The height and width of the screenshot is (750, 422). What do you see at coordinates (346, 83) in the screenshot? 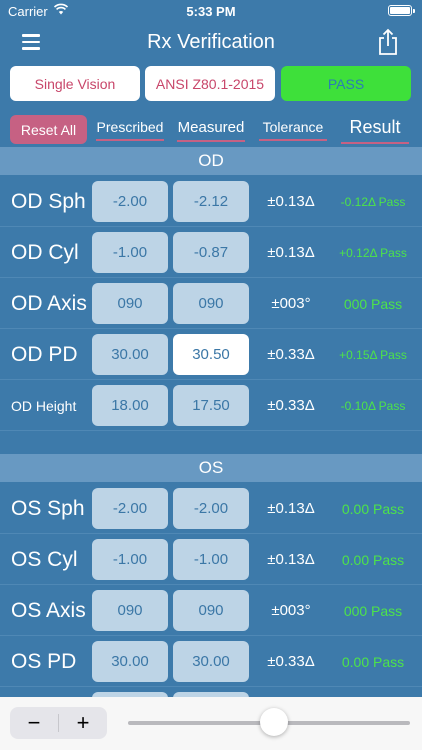
I see `overall-result-badge: PASS` at bounding box center [346, 83].